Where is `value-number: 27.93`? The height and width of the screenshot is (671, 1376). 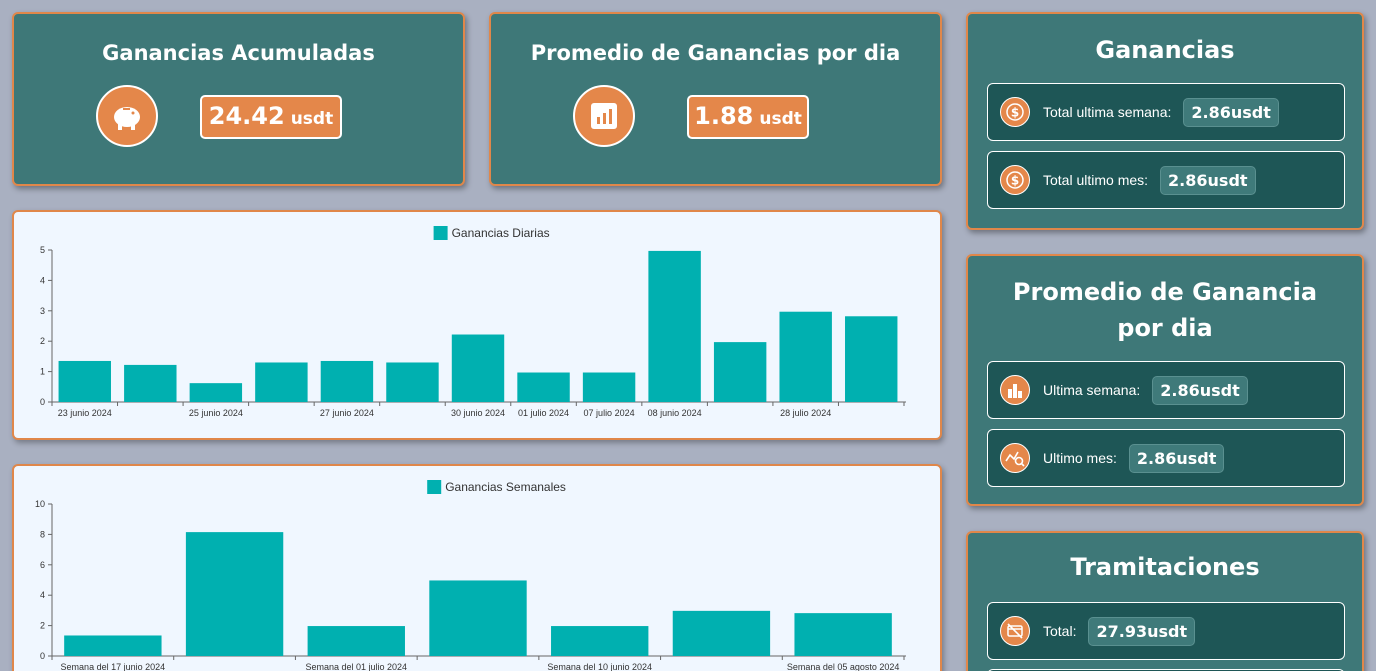 value-number: 27.93 is located at coordinates (1122, 631).